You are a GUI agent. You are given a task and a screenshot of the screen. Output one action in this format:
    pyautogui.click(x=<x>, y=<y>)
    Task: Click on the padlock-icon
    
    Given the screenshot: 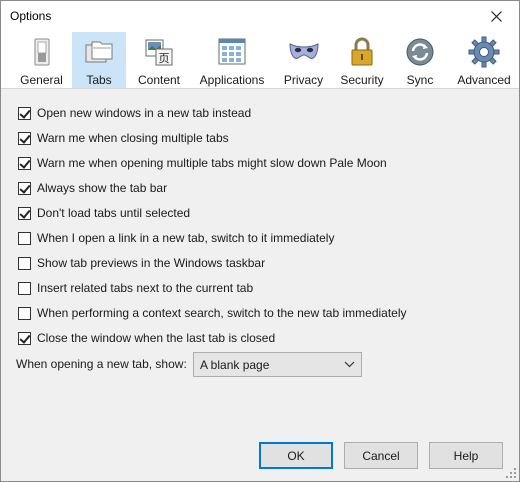 What is the action you would take?
    pyautogui.click(x=362, y=51)
    